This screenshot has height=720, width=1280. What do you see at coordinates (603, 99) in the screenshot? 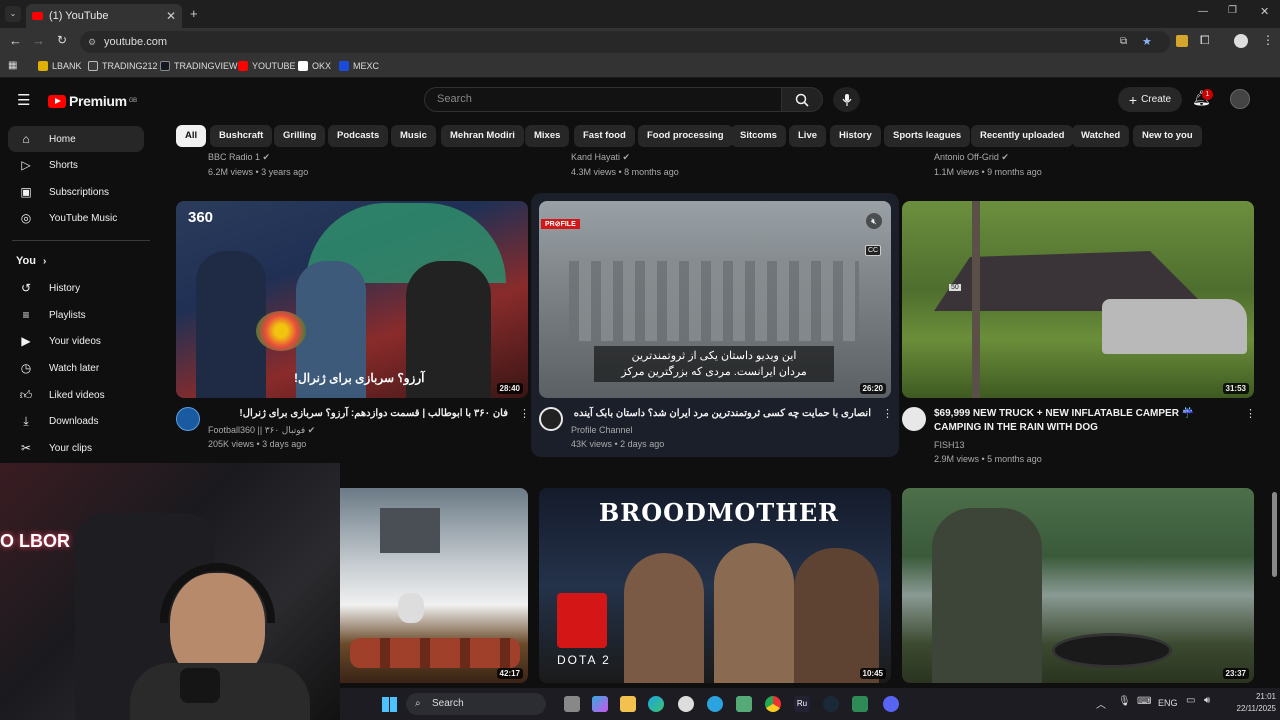
I see `search-input: Search` at bounding box center [603, 99].